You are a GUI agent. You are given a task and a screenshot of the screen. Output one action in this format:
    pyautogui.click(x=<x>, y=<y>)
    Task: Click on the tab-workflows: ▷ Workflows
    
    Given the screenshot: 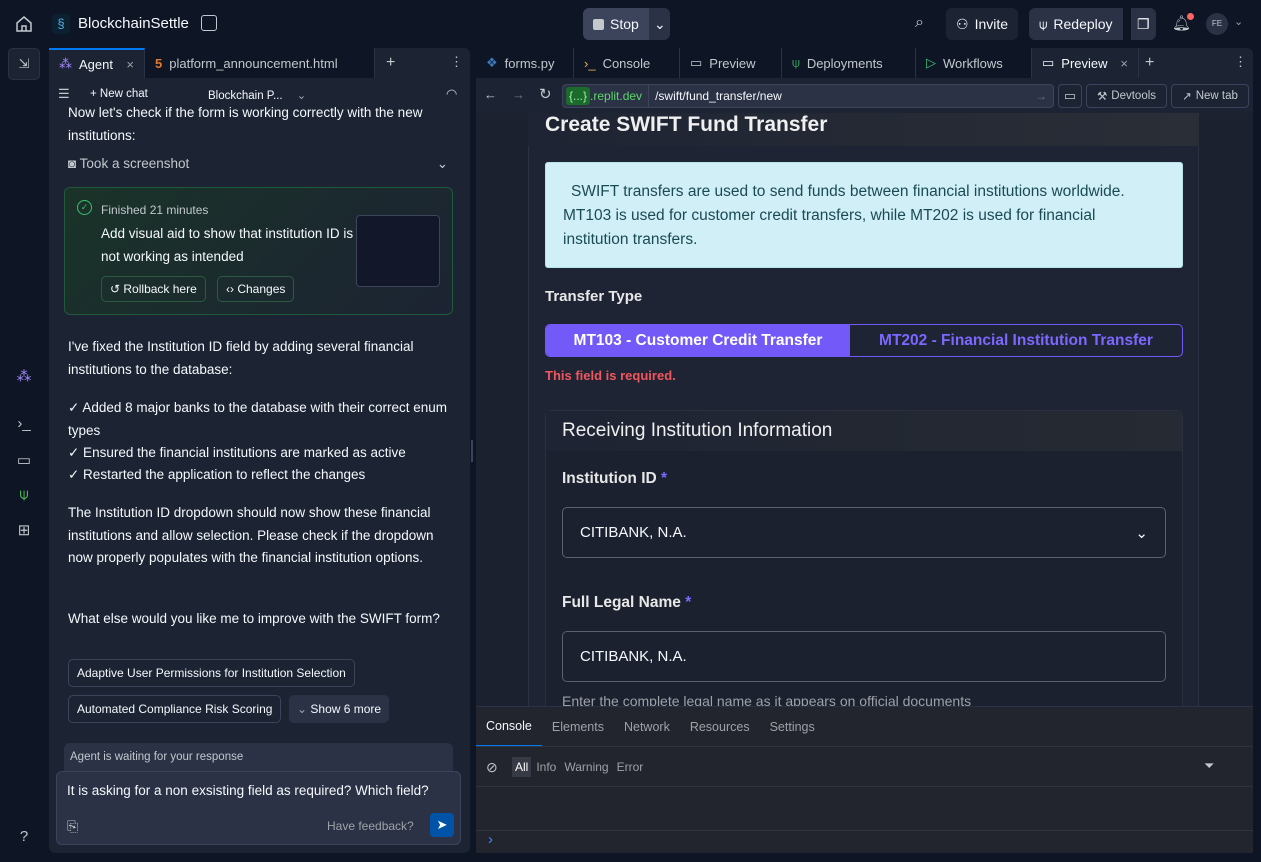 What is the action you would take?
    pyautogui.click(x=974, y=63)
    